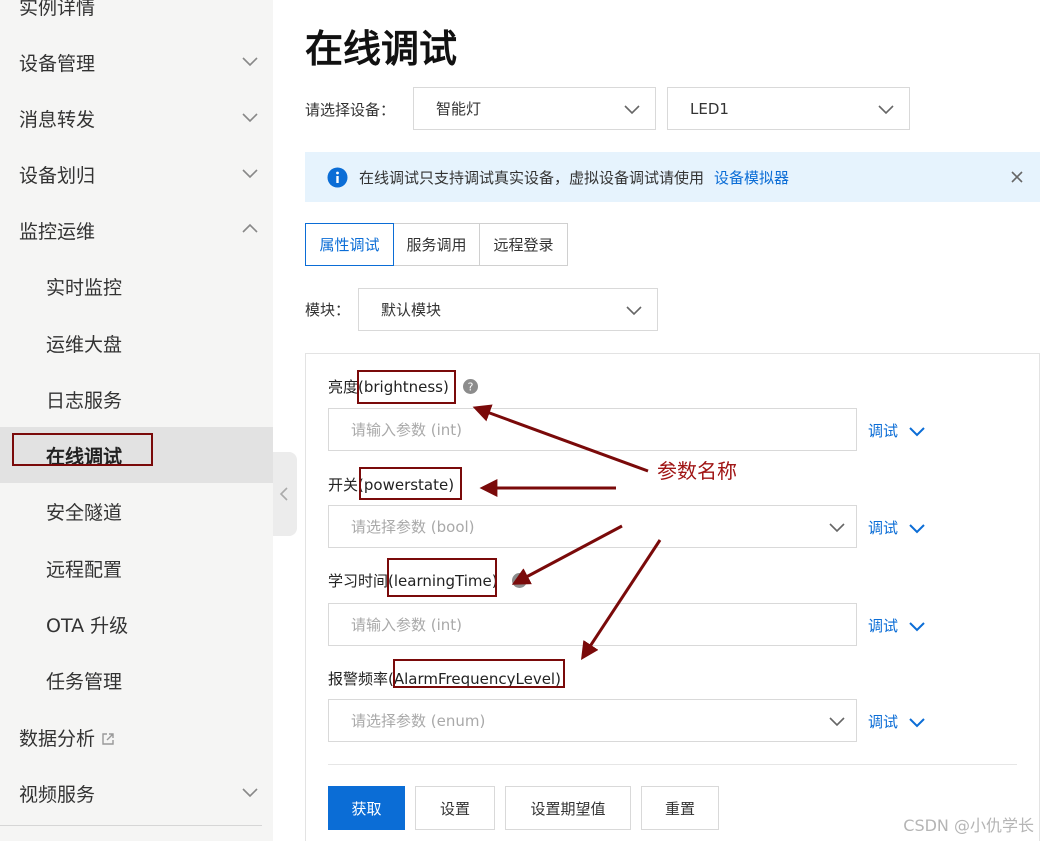 This screenshot has height=841, width=1048. What do you see at coordinates (136, 174) in the screenshot?
I see `sidebar-item-device-assignment: 设备划归` at bounding box center [136, 174].